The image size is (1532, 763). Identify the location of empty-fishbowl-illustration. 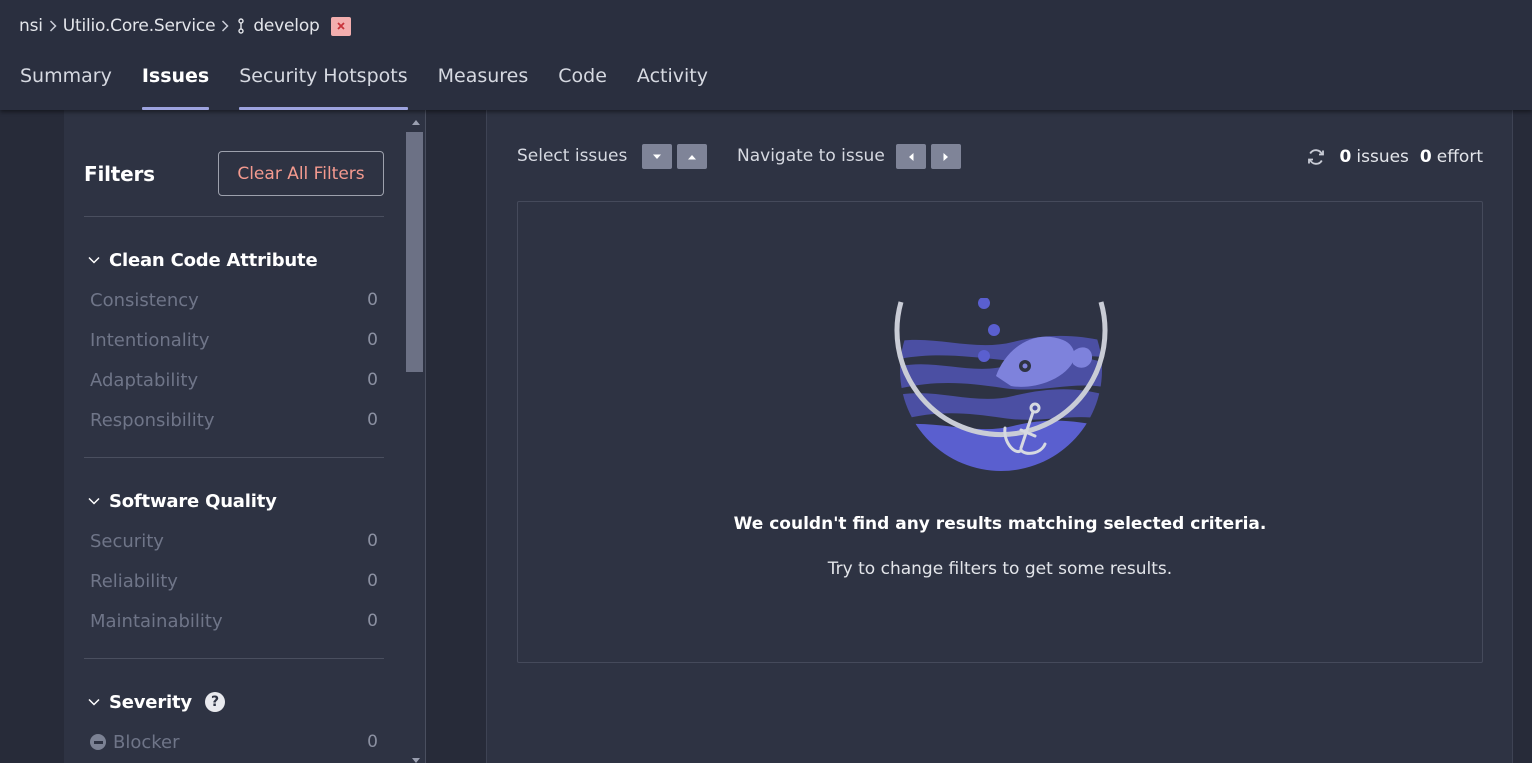
(1001, 387).